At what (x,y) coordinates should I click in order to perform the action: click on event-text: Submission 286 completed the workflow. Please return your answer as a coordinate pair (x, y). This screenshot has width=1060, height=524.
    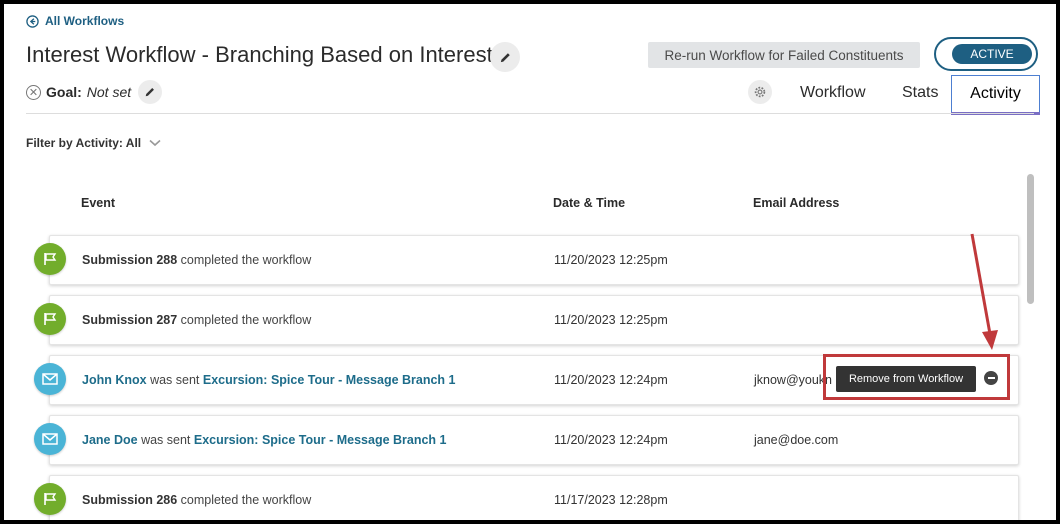
    Looking at the image, I should click on (196, 500).